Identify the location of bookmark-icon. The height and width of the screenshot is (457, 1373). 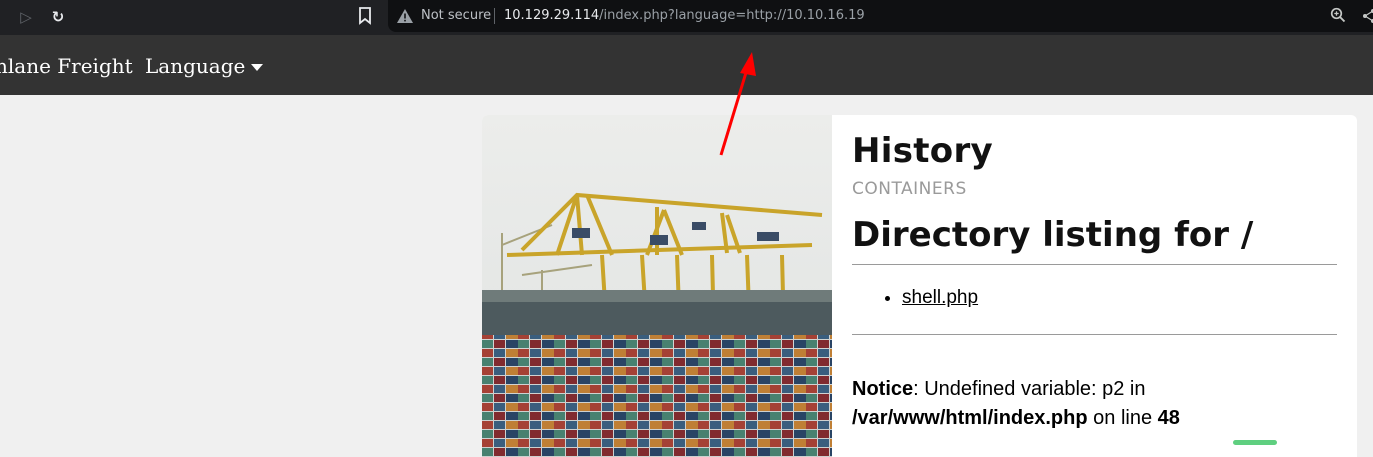
(365, 16).